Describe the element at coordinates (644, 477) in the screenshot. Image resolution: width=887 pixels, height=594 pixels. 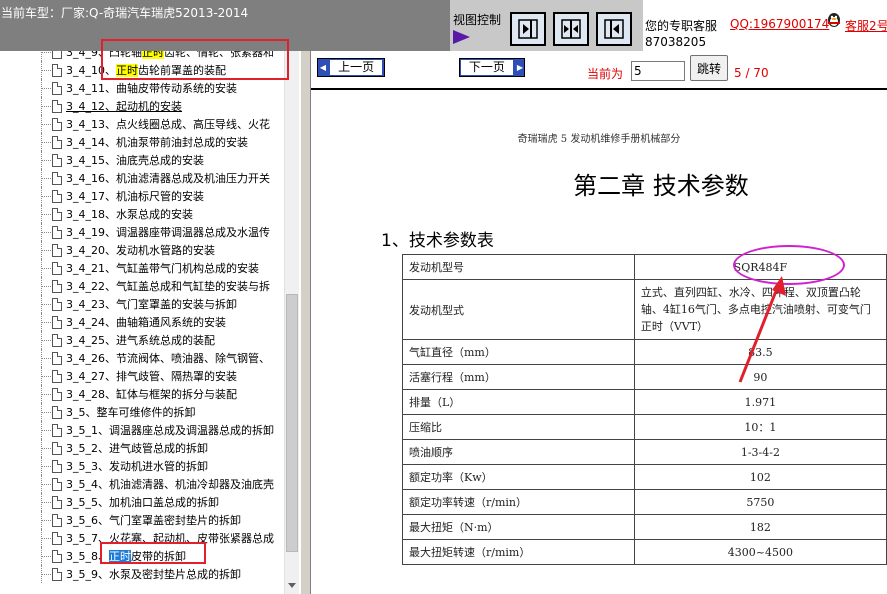
I see `spec-row: 额定功率（Kw） 102` at that location.